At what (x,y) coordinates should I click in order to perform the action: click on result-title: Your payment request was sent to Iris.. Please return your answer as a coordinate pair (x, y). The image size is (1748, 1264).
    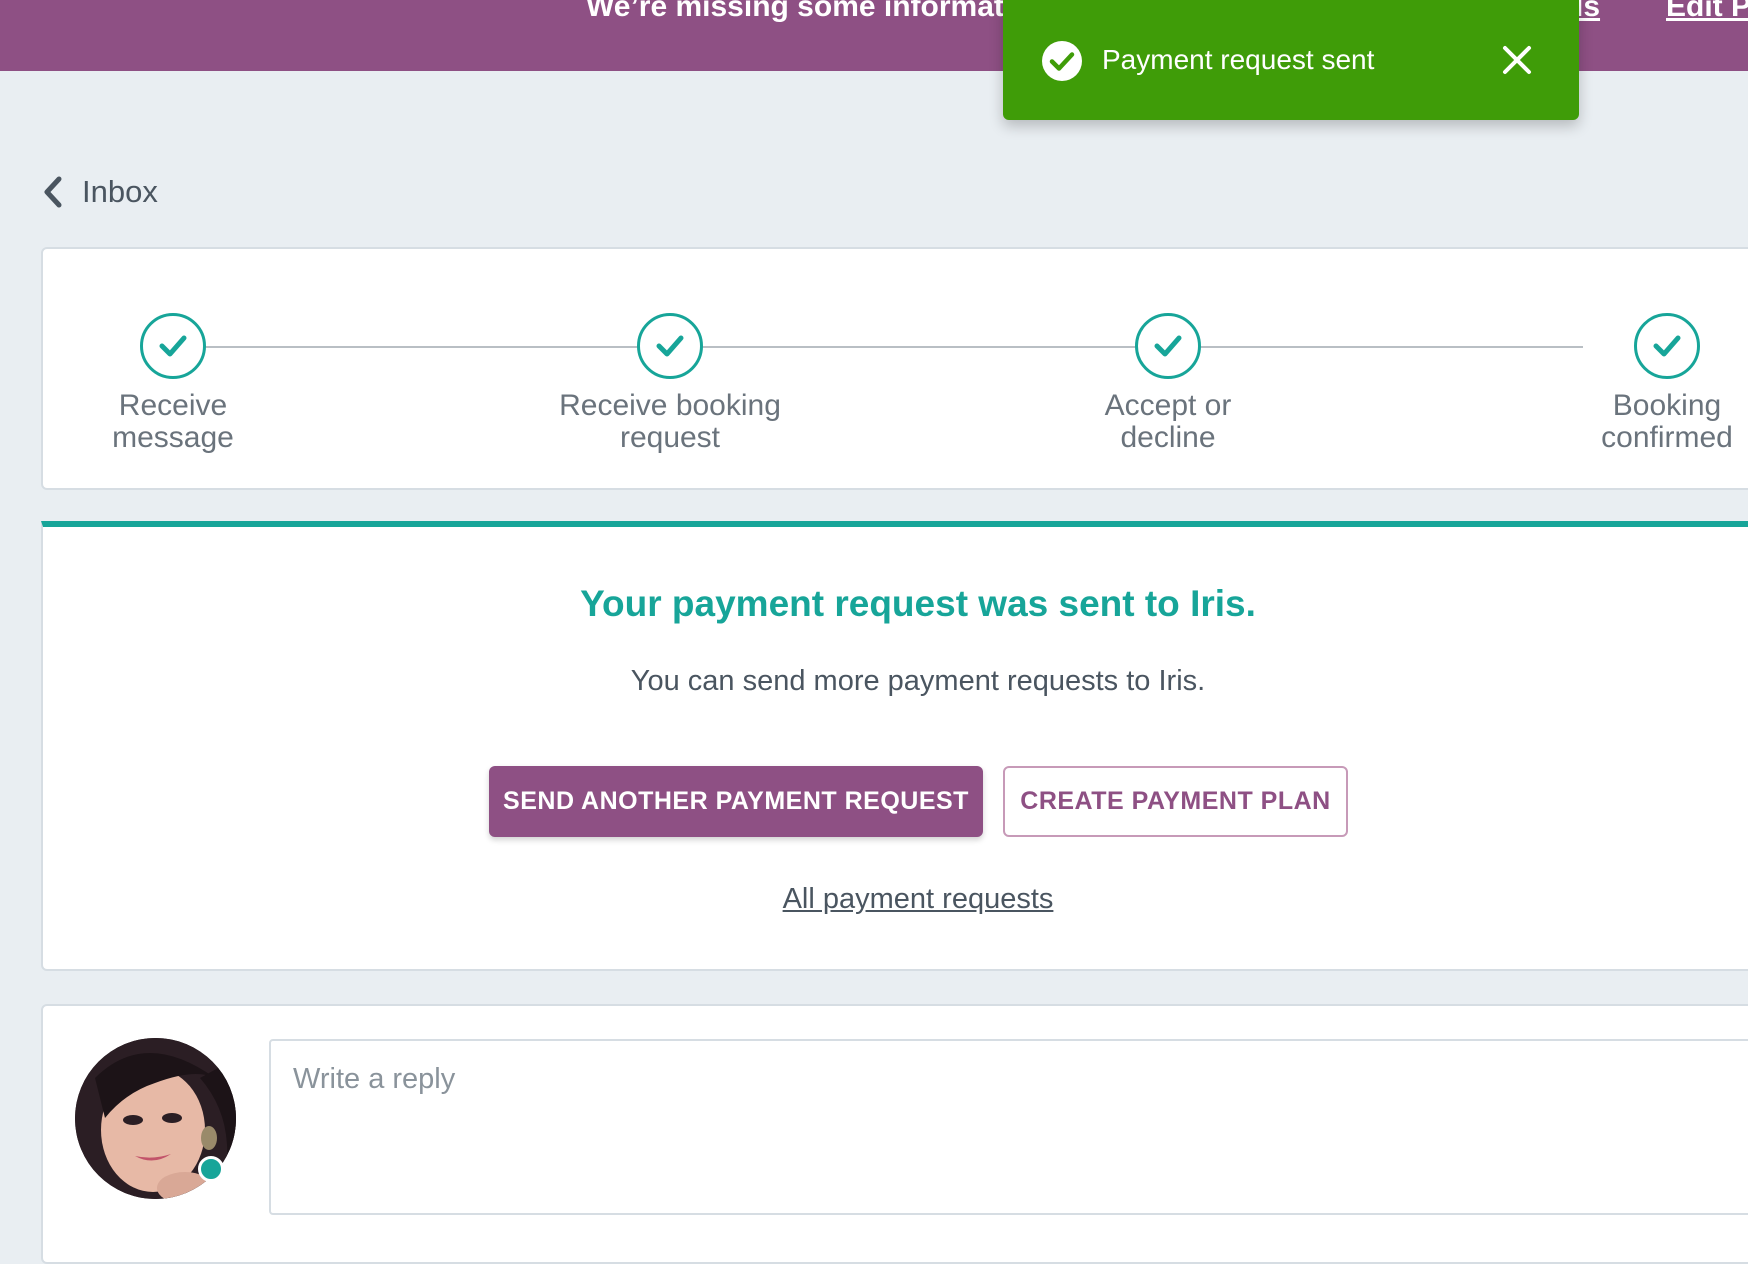
    Looking at the image, I should click on (918, 603).